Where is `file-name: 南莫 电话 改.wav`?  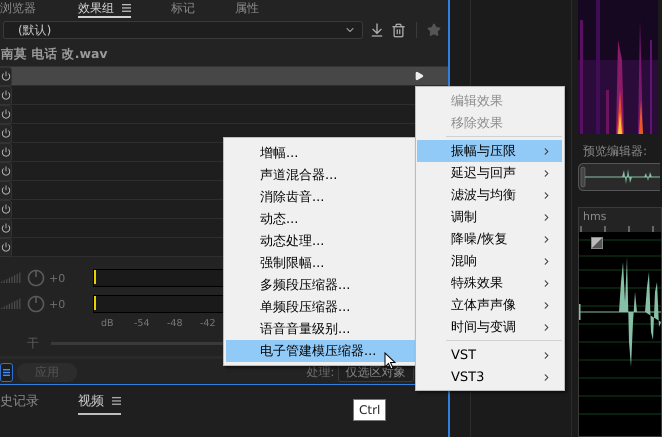
file-name: 南莫 电话 改.wav is located at coordinates (55, 54).